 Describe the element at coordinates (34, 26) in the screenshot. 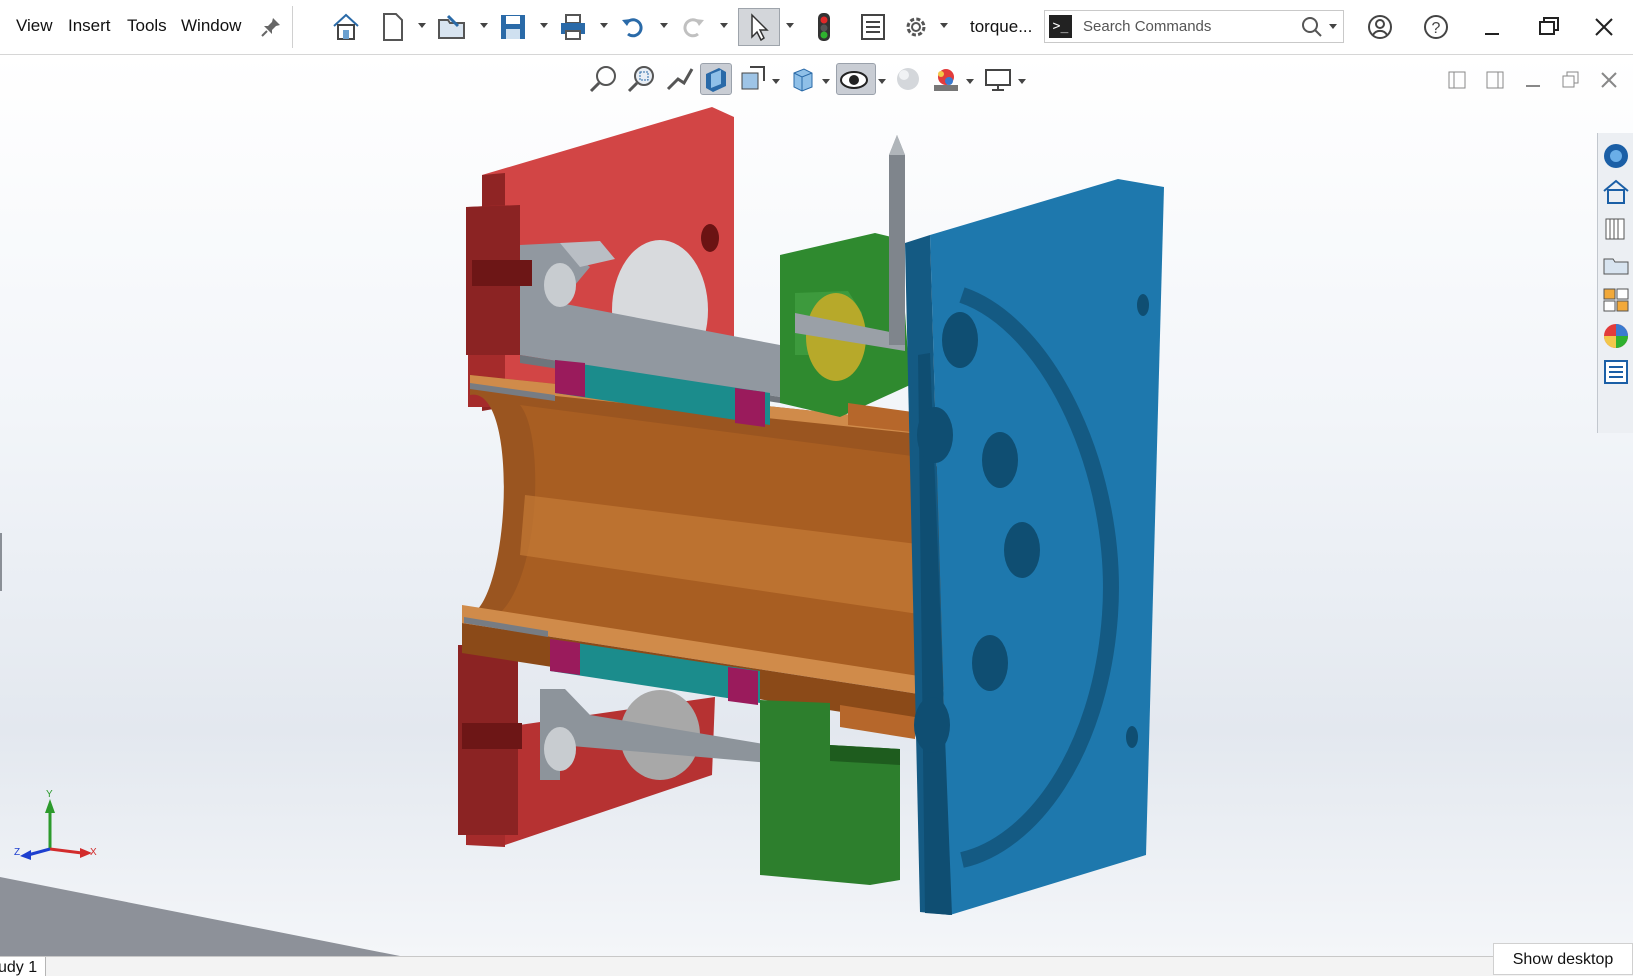

I see `menu-view: View` at that location.